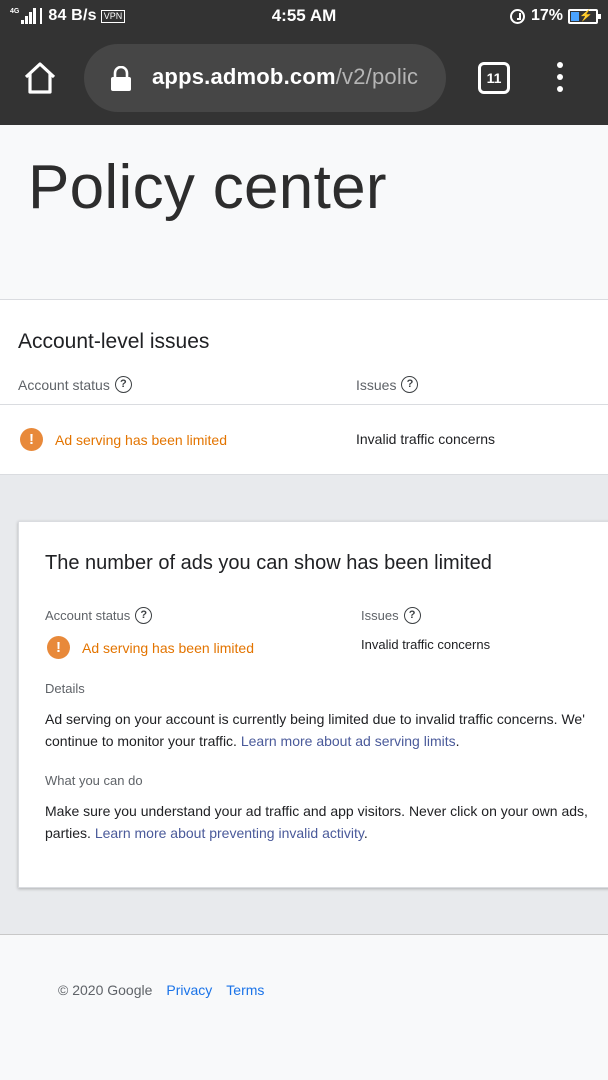  What do you see at coordinates (40, 78) in the screenshot?
I see `home-icon` at bounding box center [40, 78].